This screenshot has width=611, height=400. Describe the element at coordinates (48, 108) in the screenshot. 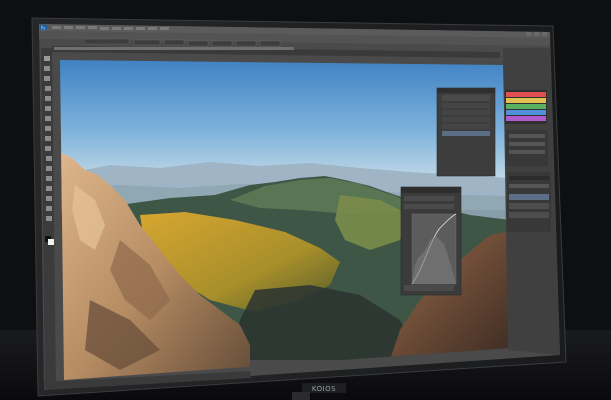

I see `eraser-tool-icon` at that location.